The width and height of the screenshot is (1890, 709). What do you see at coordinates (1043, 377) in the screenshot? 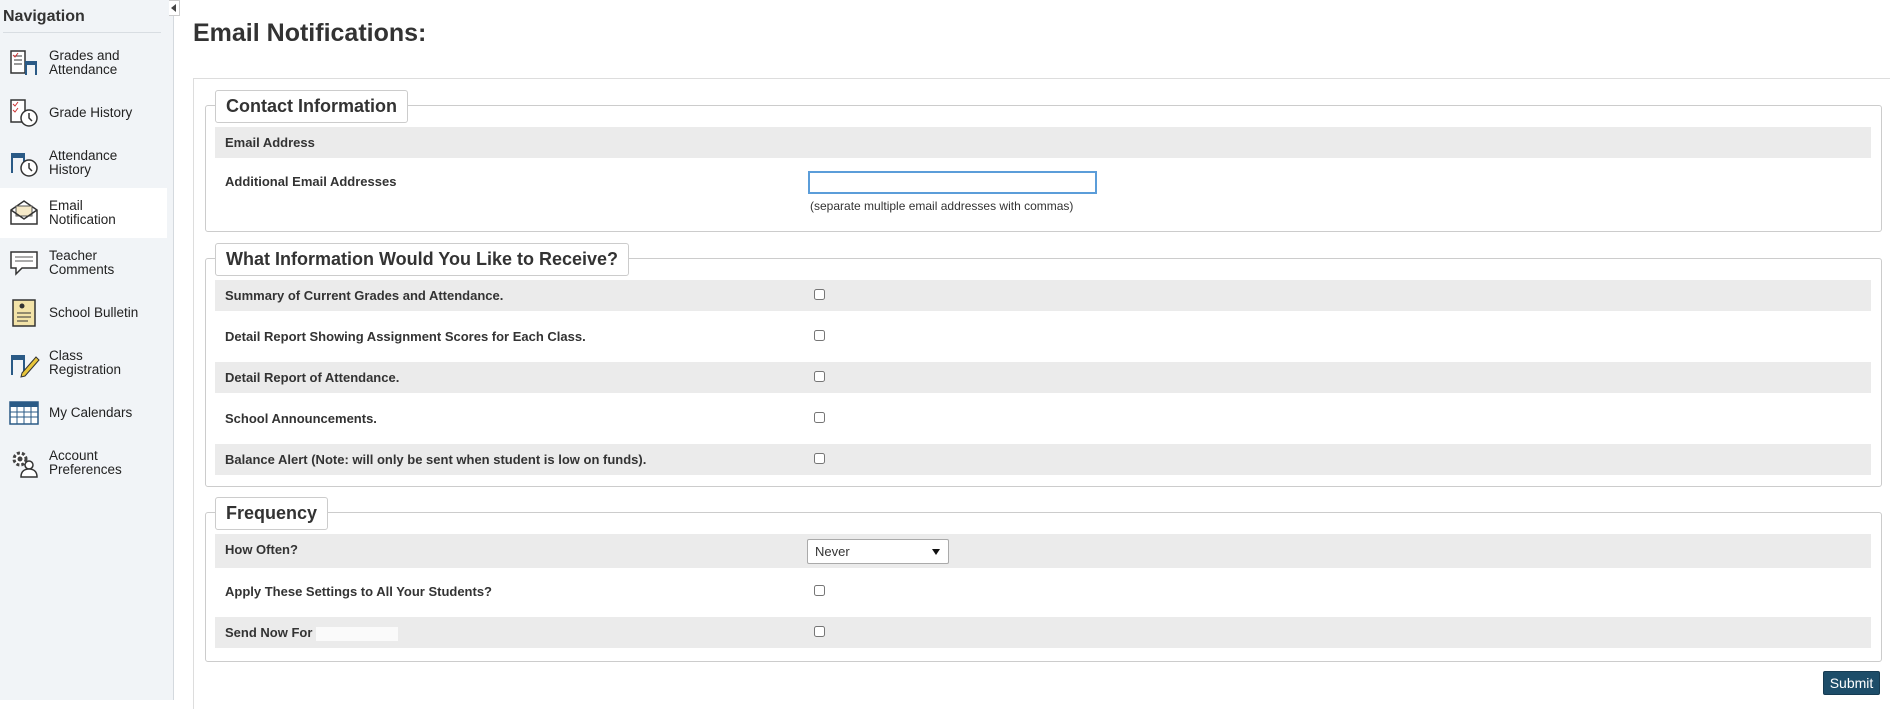
I see `receive-option-row: Detail Report of Attendance.` at bounding box center [1043, 377].